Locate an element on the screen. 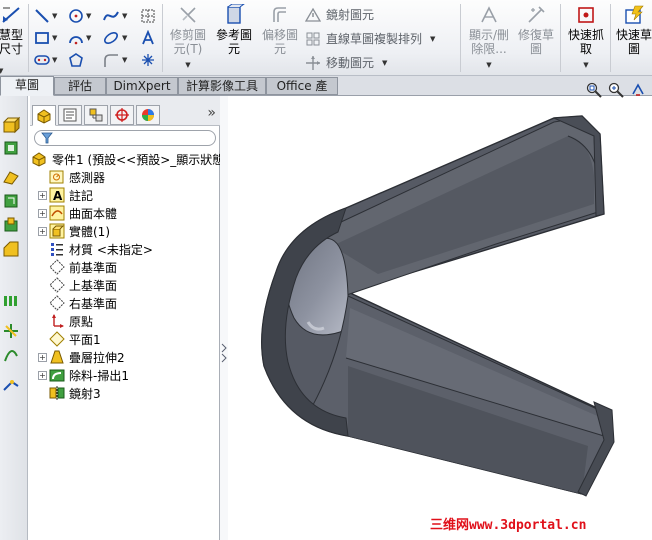 This screenshot has height=540, width=652. tree-item-plane1: 平面1 is located at coordinates (133, 339).